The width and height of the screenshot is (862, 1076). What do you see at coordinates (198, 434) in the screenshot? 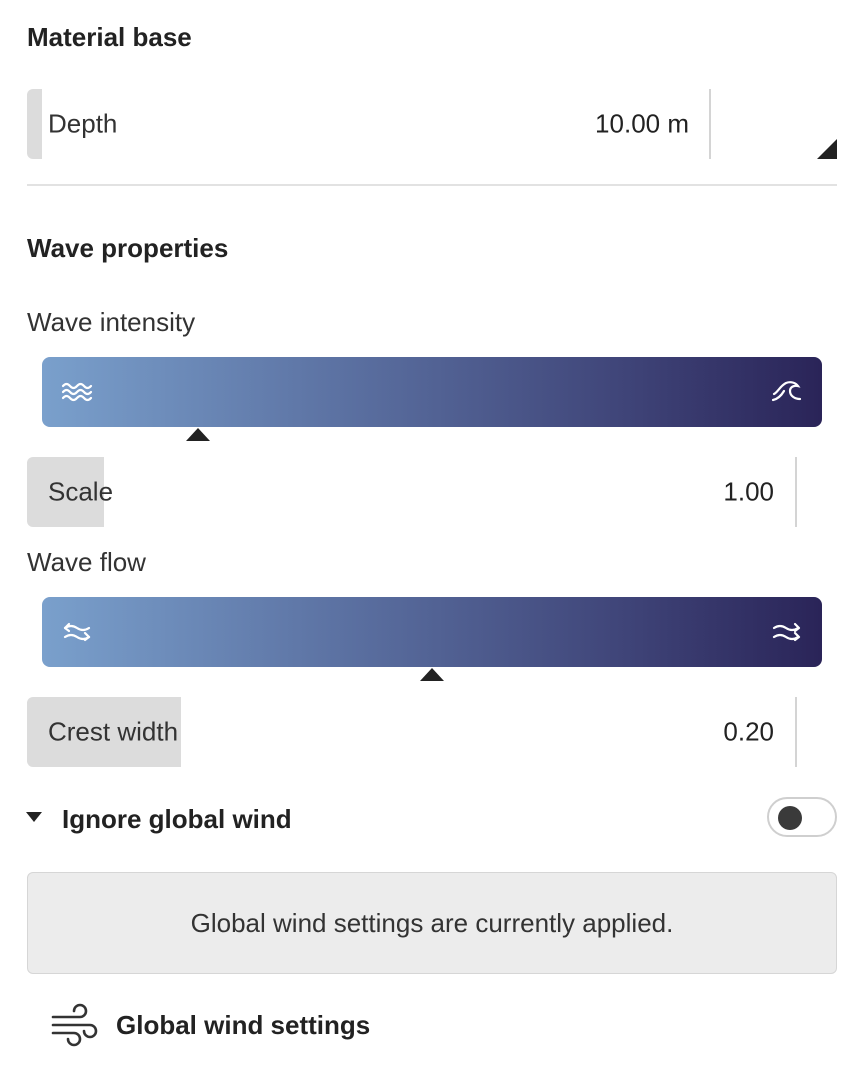
I see `wave-intensity-marker` at bounding box center [198, 434].